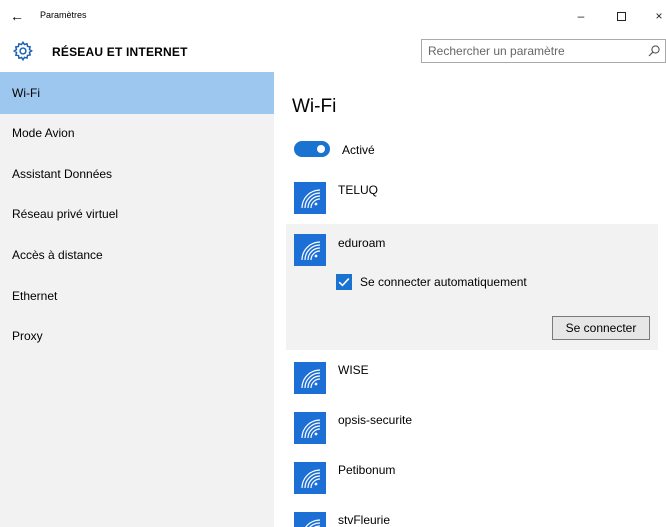 The width and height of the screenshot is (666, 527). What do you see at coordinates (601, 328) in the screenshot?
I see `connect-button: Se connecter` at bounding box center [601, 328].